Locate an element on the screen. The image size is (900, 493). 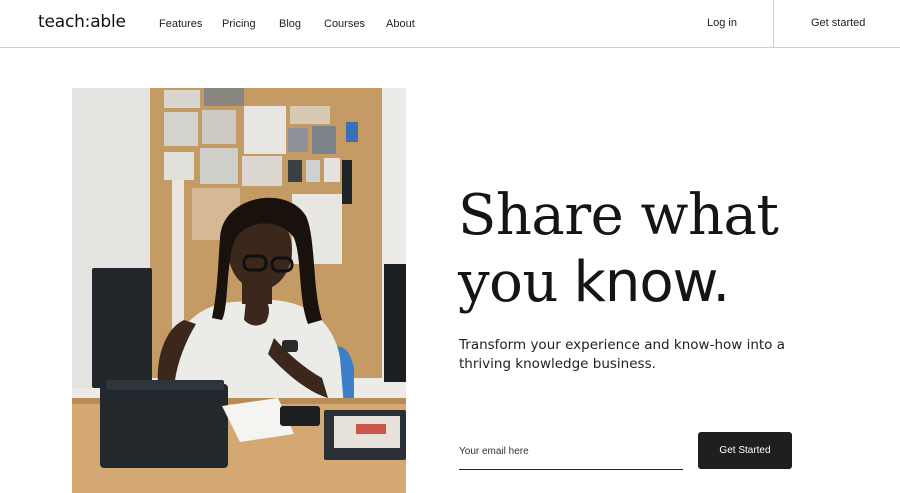
email-field is located at coordinates (571, 451).